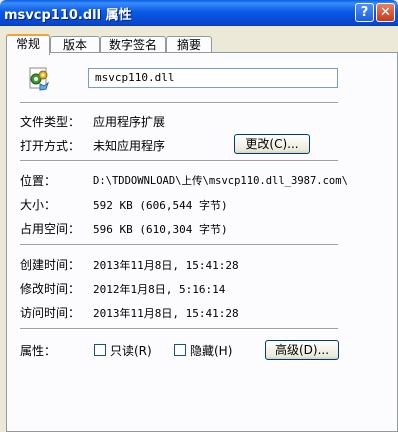 This screenshot has height=432, width=398. Describe the element at coordinates (189, 44) in the screenshot. I see `tab-summary: 摘要` at that location.